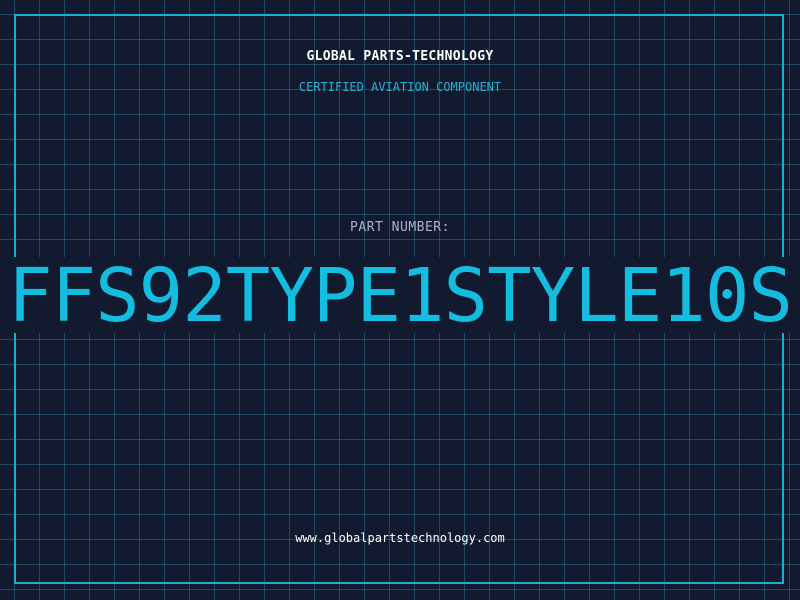 The width and height of the screenshot is (800, 600). What do you see at coordinates (400, 56) in the screenshot?
I see `company-name: GLOBAL PARTS-TECHNOLOGY` at bounding box center [400, 56].